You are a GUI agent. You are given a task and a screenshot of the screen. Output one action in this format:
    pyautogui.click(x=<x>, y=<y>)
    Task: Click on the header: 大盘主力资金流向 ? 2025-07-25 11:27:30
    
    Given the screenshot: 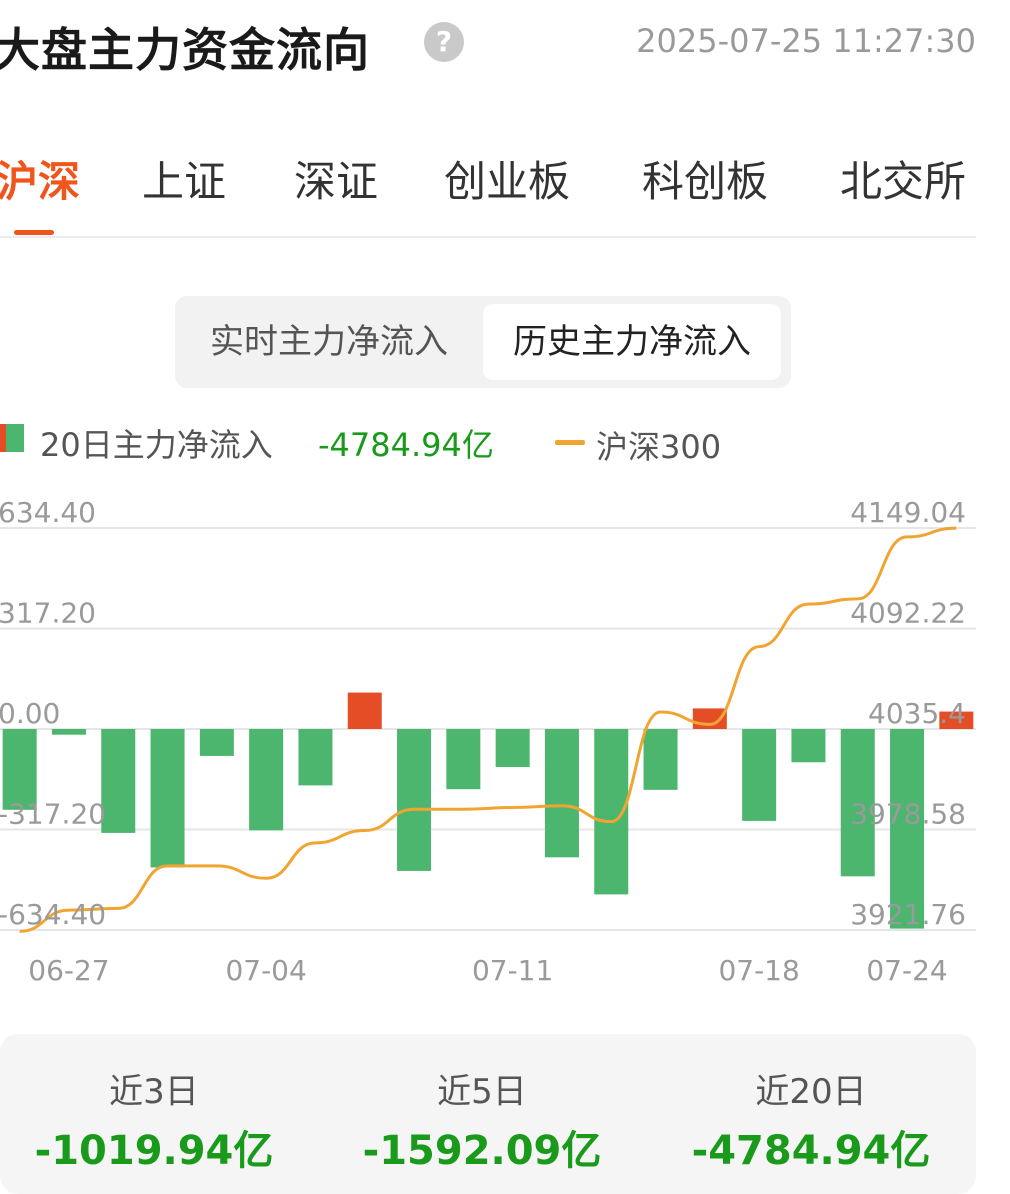 What is the action you would take?
    pyautogui.click(x=505, y=45)
    